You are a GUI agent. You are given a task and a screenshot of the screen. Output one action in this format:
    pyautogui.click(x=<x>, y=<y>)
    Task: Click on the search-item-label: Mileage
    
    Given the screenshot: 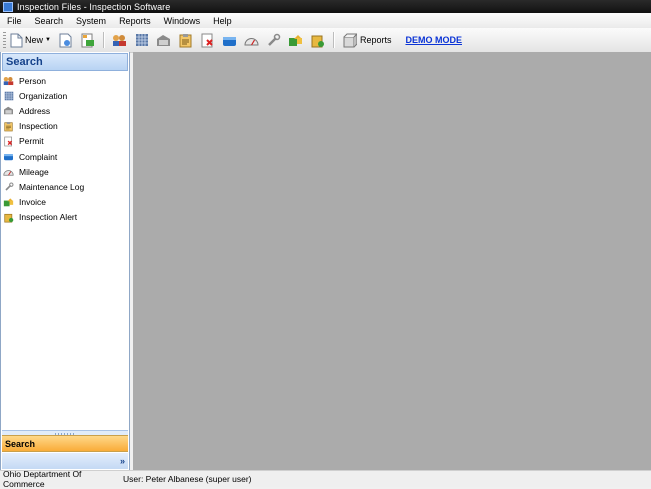 What is the action you would take?
    pyautogui.click(x=34, y=171)
    